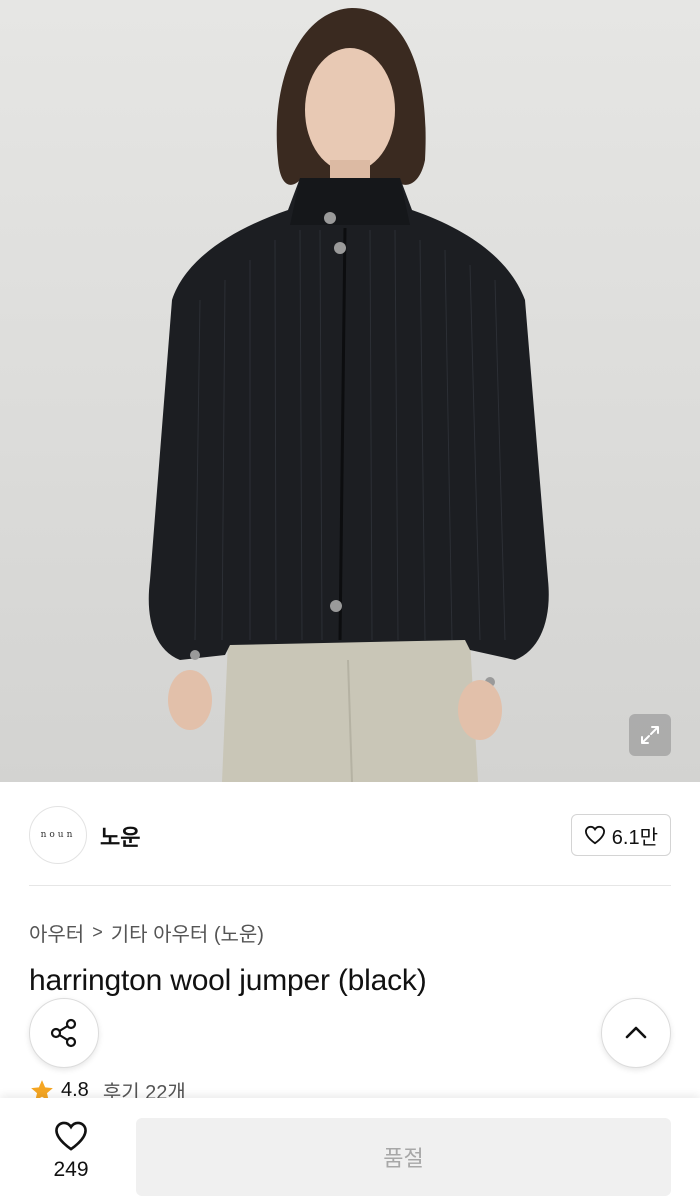 This screenshot has width=700, height=1200. Describe the element at coordinates (350, 885) in the screenshot. I see `divider` at that location.